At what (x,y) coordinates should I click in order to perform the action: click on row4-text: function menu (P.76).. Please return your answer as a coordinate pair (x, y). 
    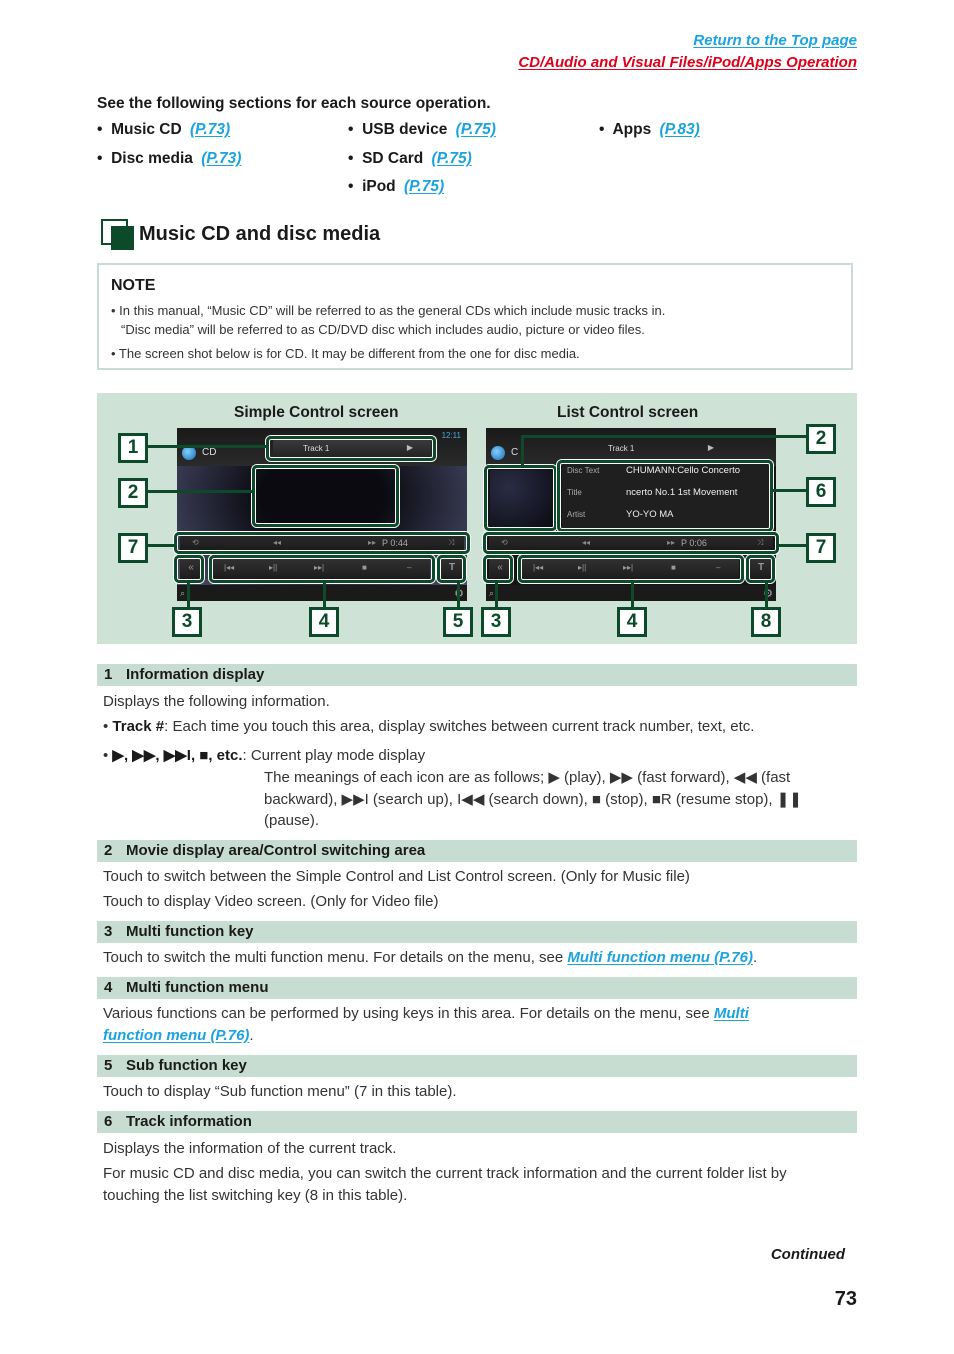
    Looking at the image, I should click on (178, 1035).